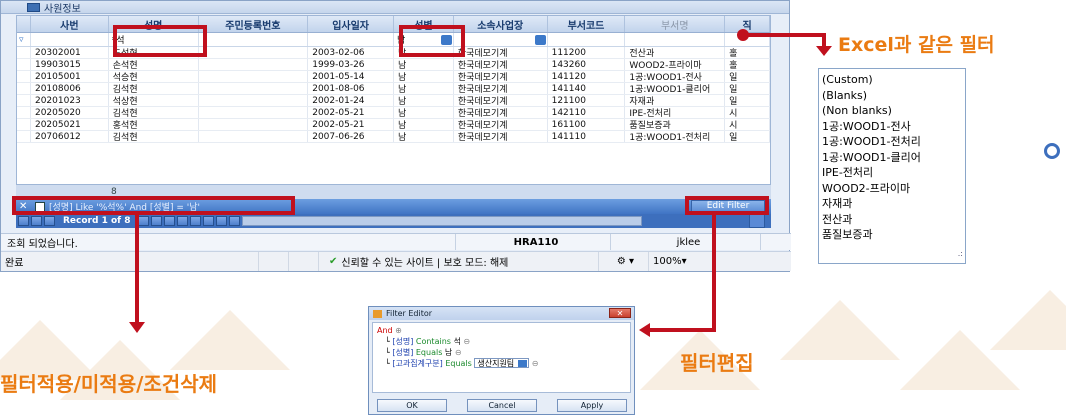  What do you see at coordinates (433, 341) in the screenshot?
I see `condition-operator: Contains` at bounding box center [433, 341].